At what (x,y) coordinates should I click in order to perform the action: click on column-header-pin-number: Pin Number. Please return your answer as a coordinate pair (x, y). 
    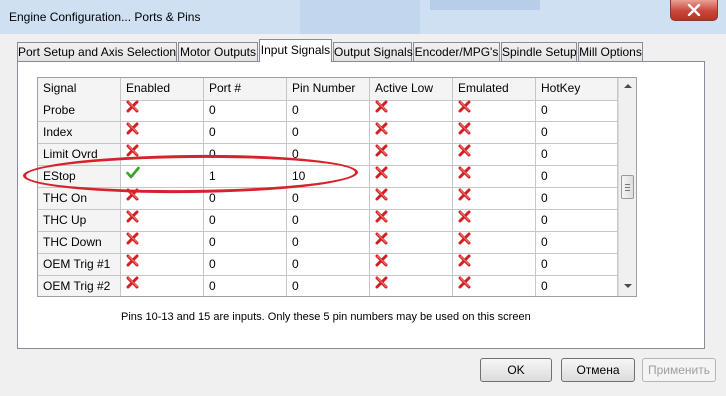
    Looking at the image, I should click on (328, 89).